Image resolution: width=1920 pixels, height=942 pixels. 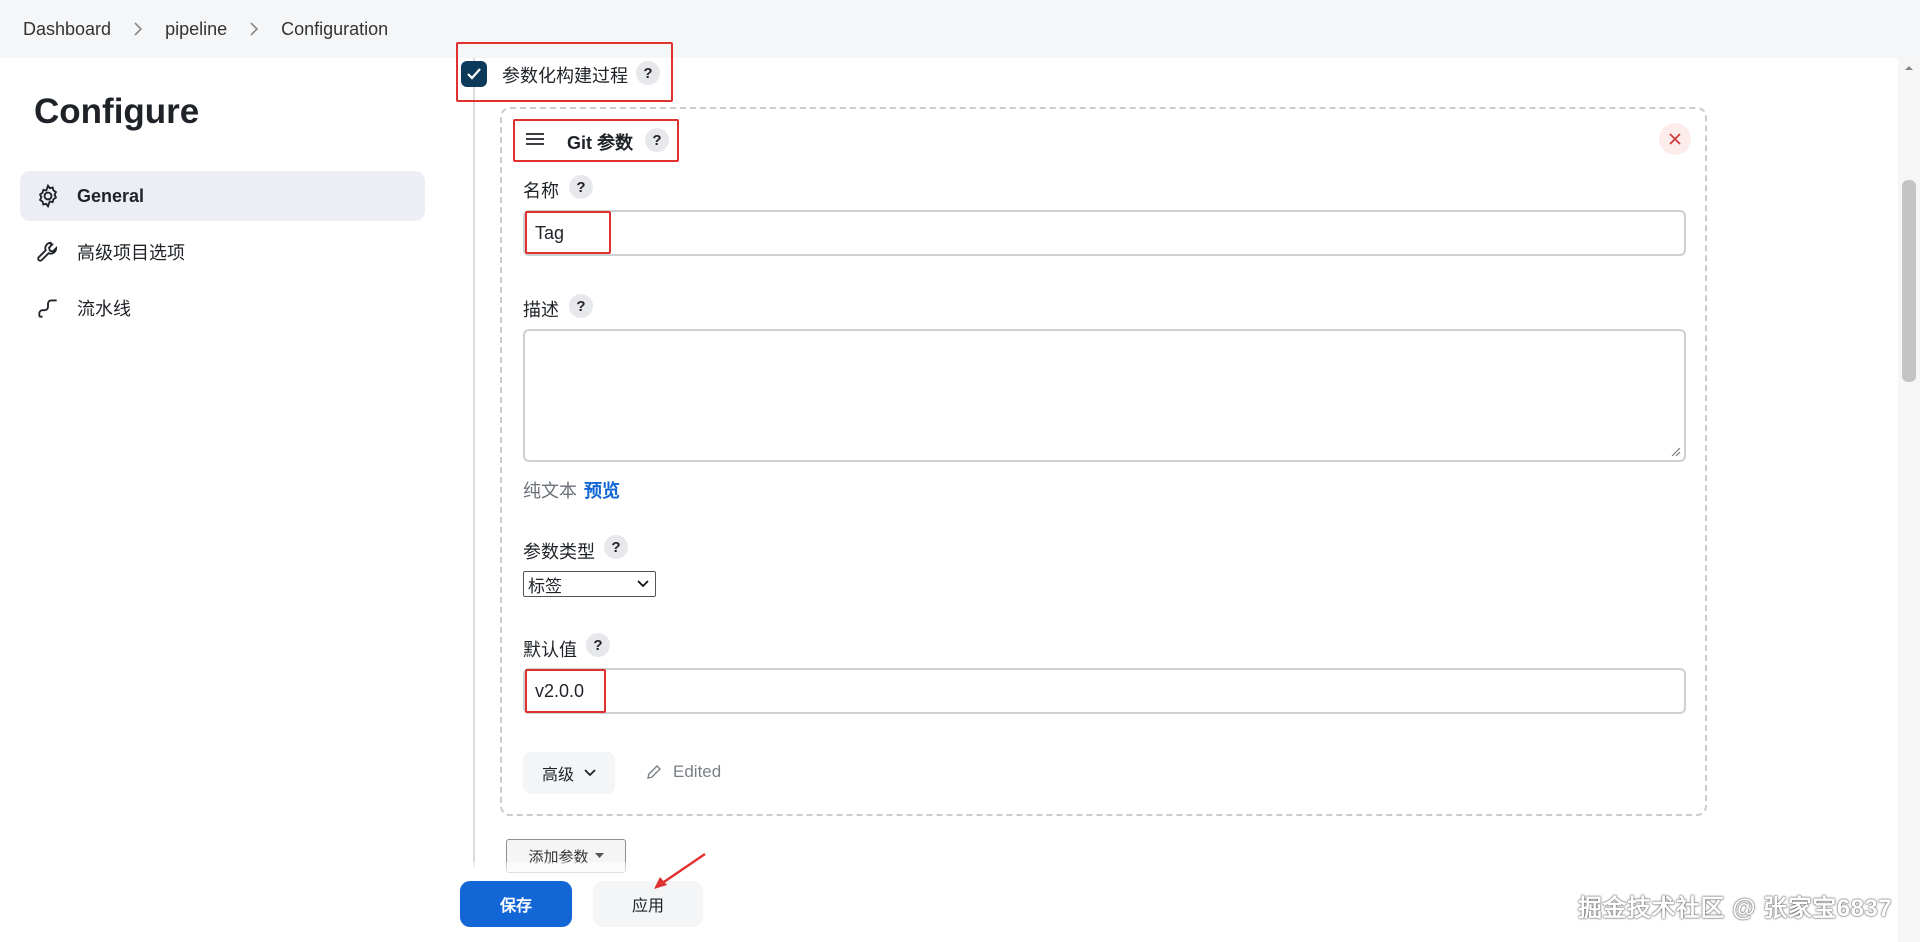 What do you see at coordinates (557, 775) in the screenshot?
I see `advanced-label: 高级` at bounding box center [557, 775].